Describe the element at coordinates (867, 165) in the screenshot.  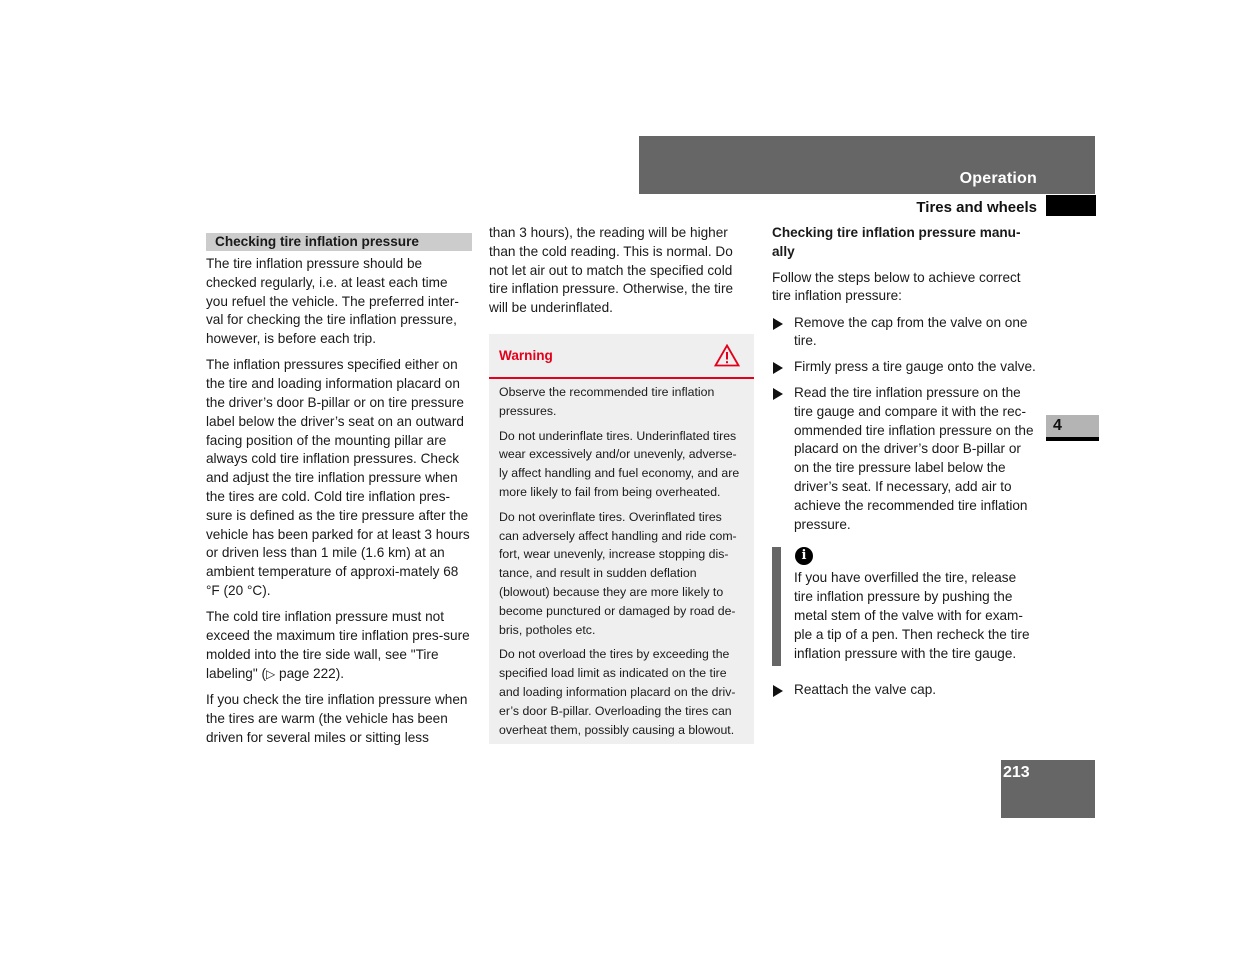
I see `header-band: Operation` at that location.